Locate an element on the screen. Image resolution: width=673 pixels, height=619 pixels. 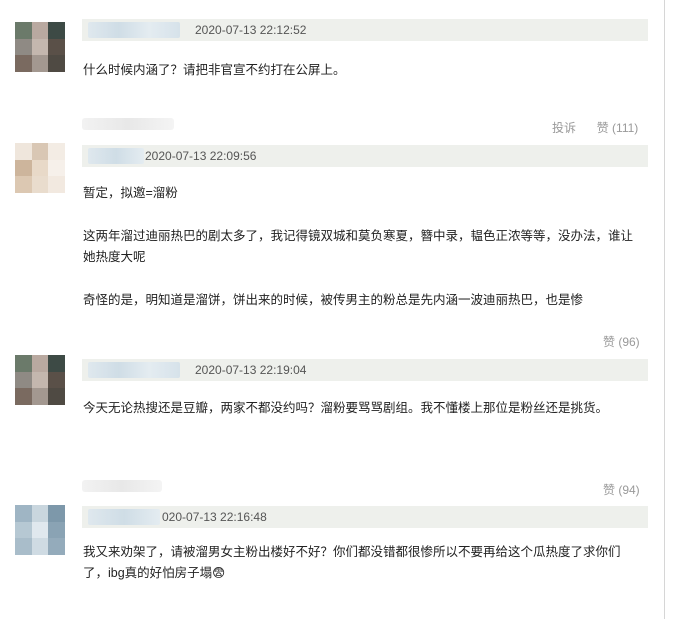
comment-date: 2020-07-13 22:19:04 is located at coordinates (251, 370).